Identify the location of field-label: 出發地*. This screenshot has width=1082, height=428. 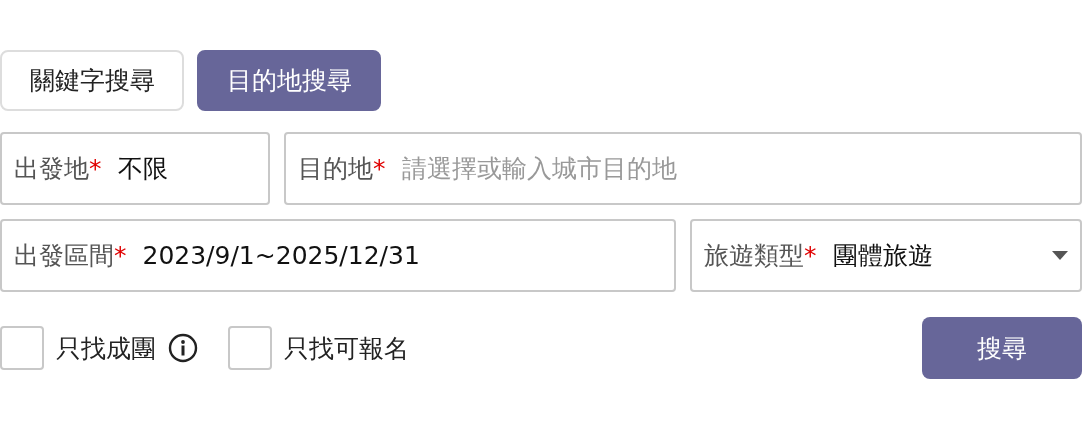
(58, 169).